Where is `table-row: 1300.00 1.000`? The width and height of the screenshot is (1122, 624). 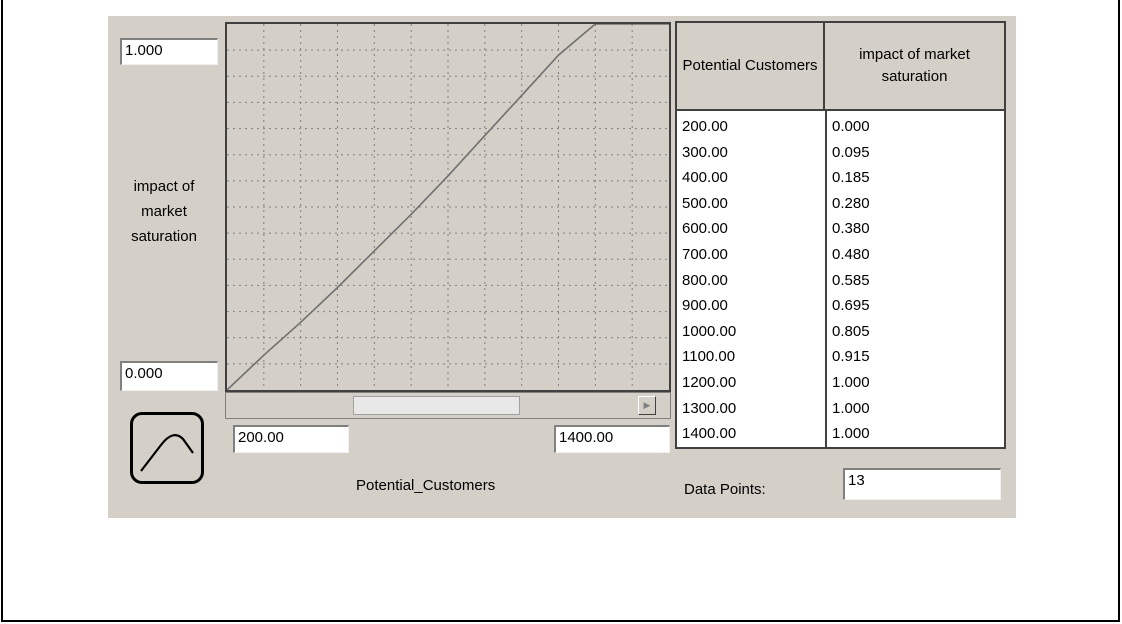 table-row: 1300.00 1.000 is located at coordinates (840, 408).